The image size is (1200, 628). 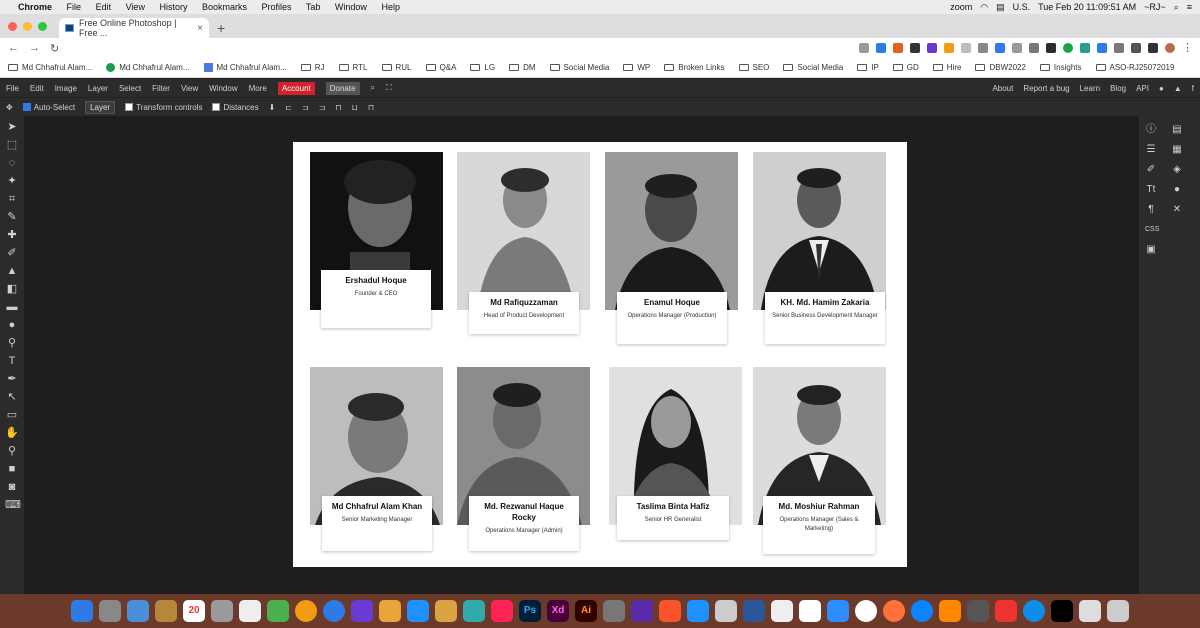 I want to click on minimize-window-icon, so click(x=27, y=26).